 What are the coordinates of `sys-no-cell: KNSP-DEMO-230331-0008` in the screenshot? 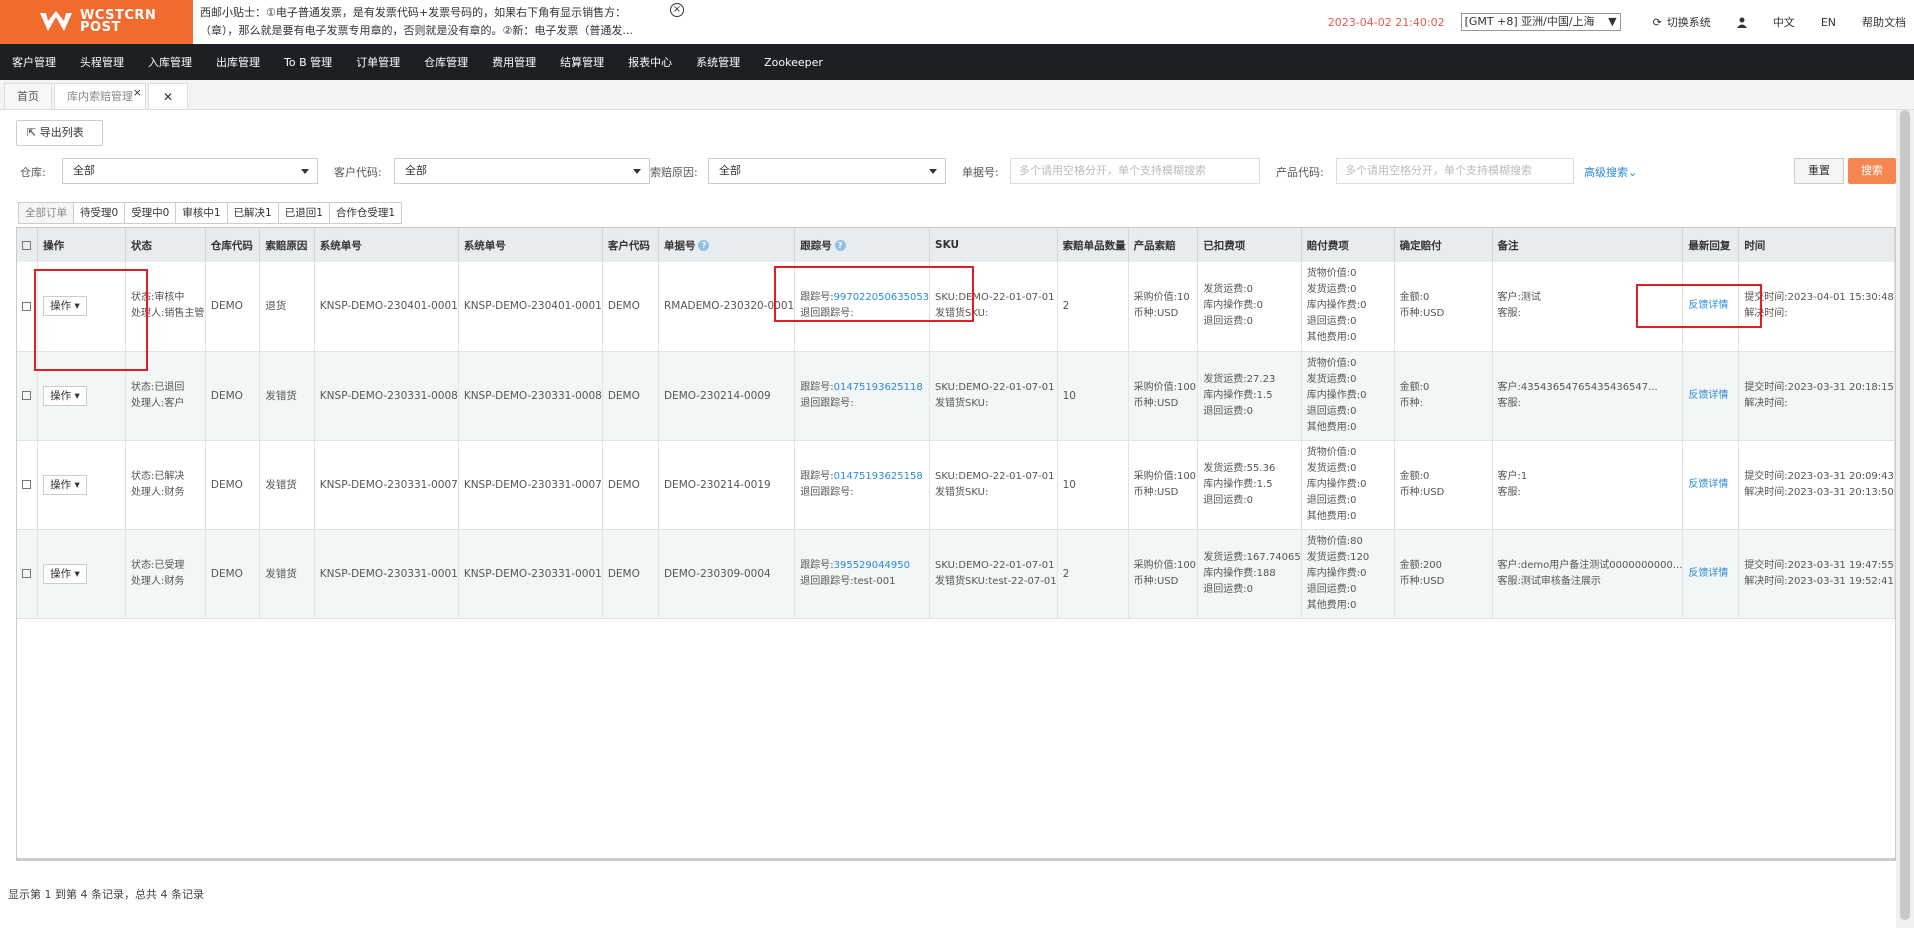 It's located at (530, 396).